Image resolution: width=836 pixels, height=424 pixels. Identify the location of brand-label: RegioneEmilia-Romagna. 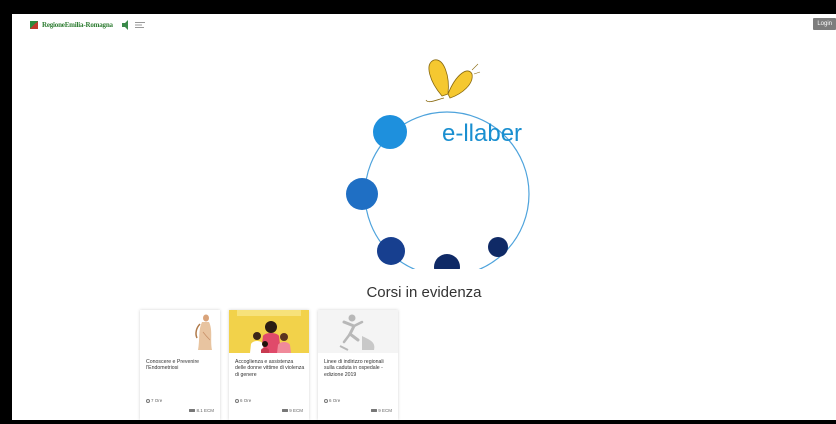
(77, 25).